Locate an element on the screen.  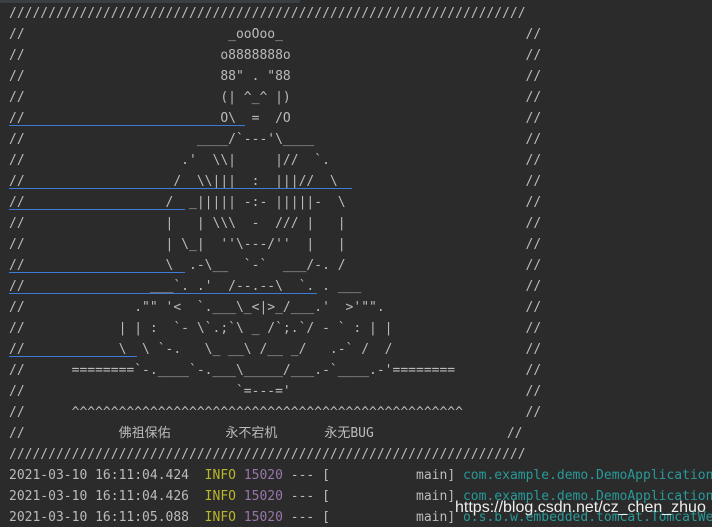
log-timestamp: 2021-03-10 16:11:04.426 is located at coordinates (99, 496).